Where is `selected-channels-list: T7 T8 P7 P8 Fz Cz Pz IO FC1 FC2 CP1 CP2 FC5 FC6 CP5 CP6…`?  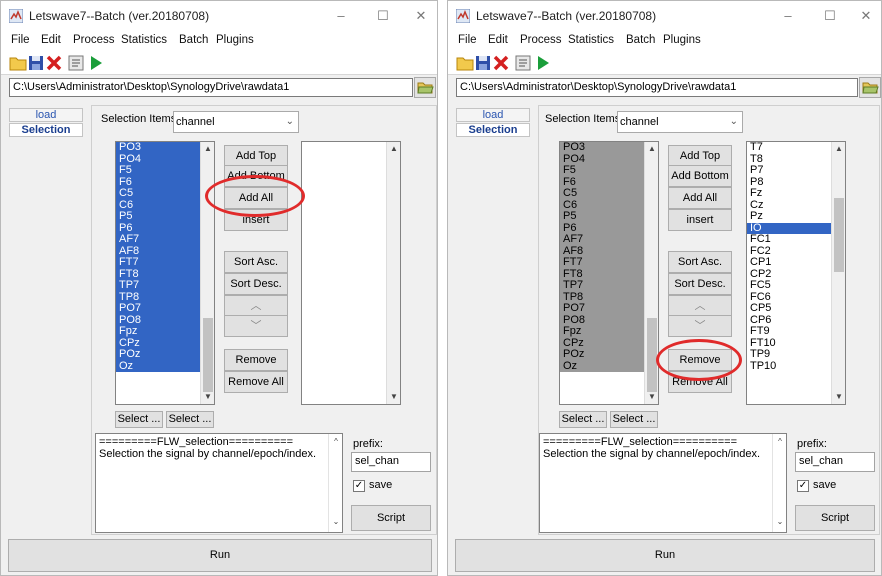 selected-channels-list: T7 T8 P7 P8 Fz Cz Pz IO FC1 FC2 CP1 CP2 FC5 FC6 CP5 CP6… is located at coordinates (796, 273).